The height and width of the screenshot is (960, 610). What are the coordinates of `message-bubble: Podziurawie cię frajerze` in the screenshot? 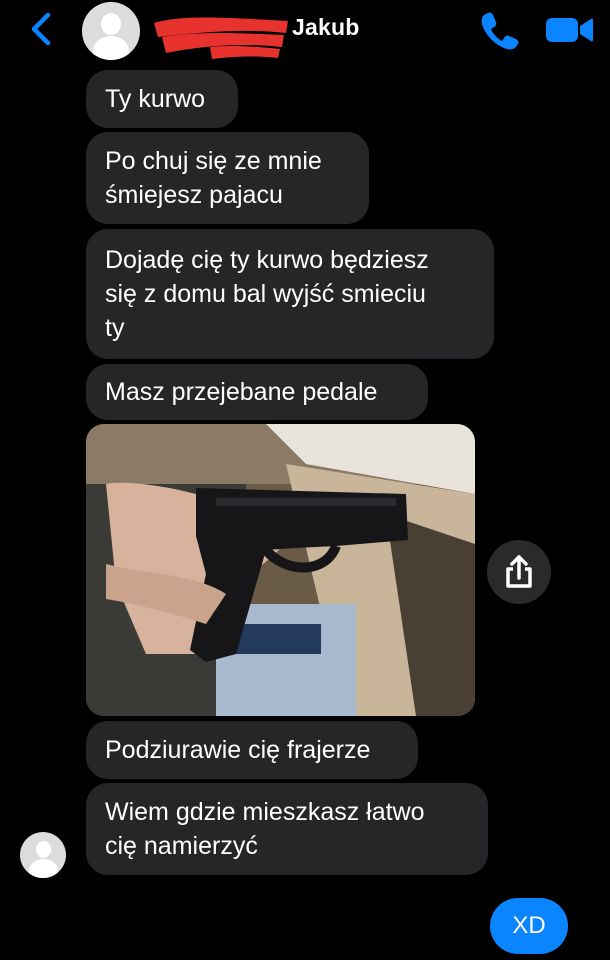 It's located at (252, 750).